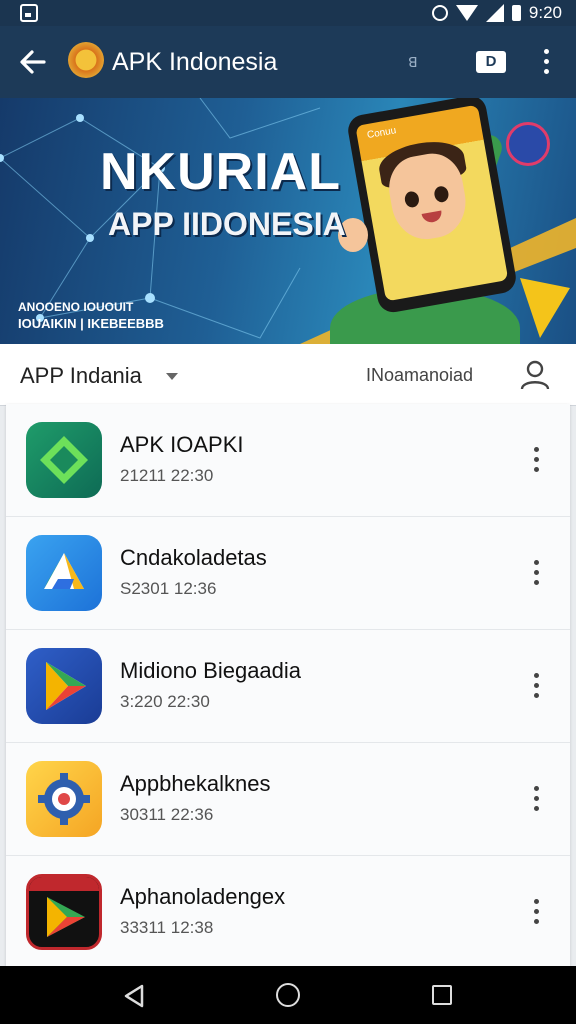 This screenshot has width=576, height=1024. I want to click on app-title: APK Indonesia, so click(195, 62).